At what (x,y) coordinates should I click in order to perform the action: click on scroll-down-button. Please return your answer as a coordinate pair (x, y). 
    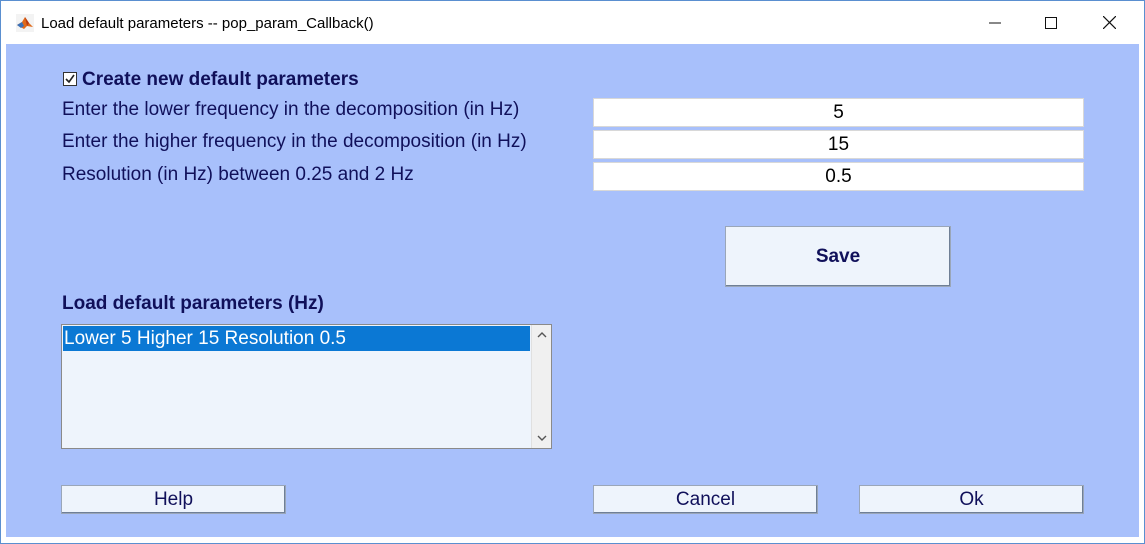
    Looking at the image, I should click on (541, 438).